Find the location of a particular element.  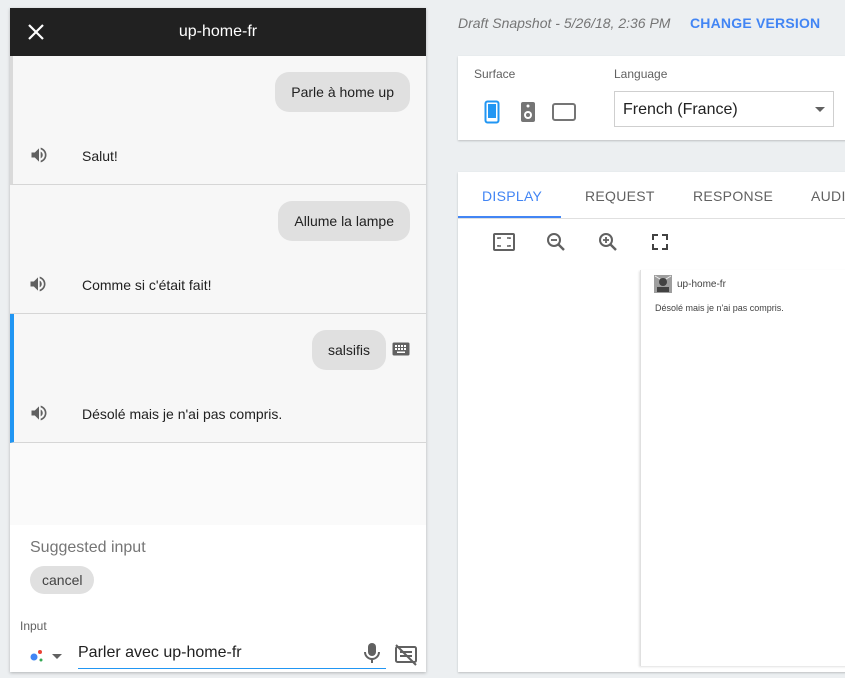

preview-response-text: Désolé mais je n'ai pas compris. is located at coordinates (719, 308).